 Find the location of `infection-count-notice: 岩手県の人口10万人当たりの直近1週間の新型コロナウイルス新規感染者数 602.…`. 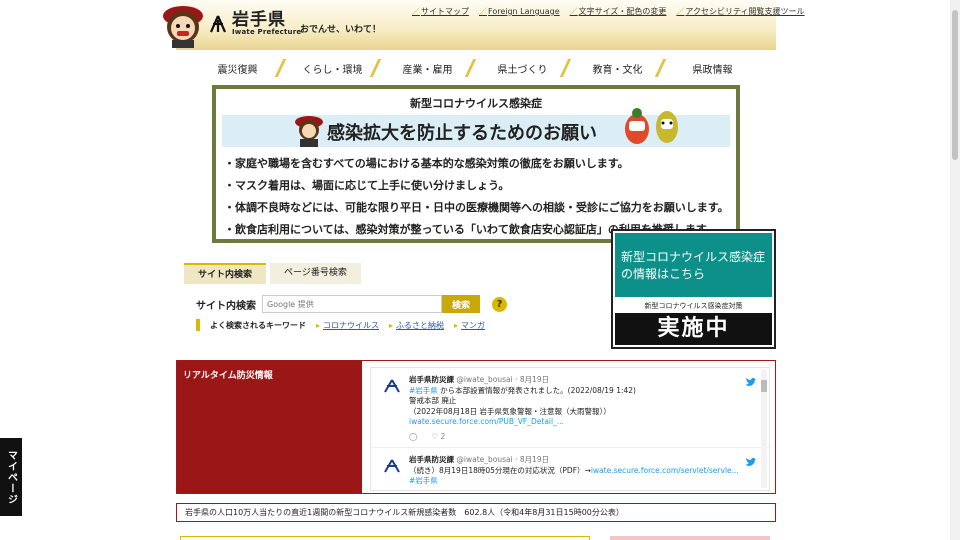

infection-count-notice: 岩手県の人口10万人当たりの直近1週間の新型コロナウイルス新規感染者数 602.… is located at coordinates (476, 512).